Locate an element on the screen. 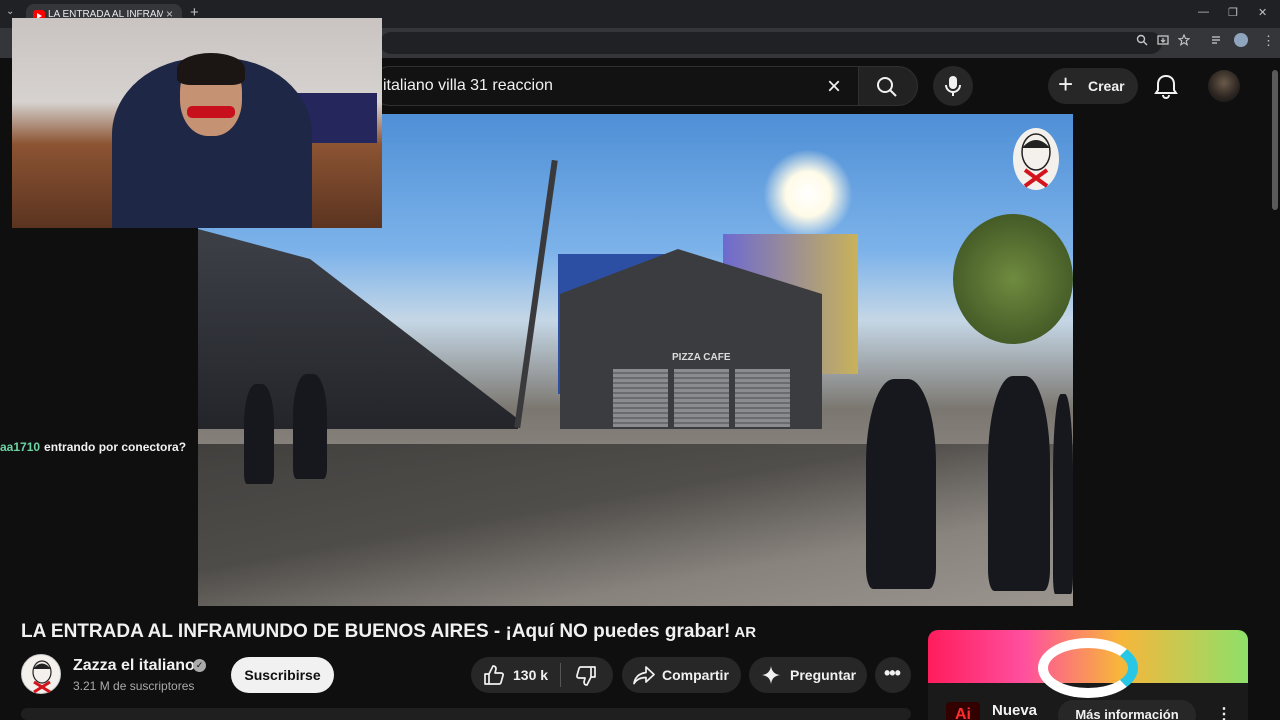  browser-menu-icon: ⋮ is located at coordinates (1268, 41).